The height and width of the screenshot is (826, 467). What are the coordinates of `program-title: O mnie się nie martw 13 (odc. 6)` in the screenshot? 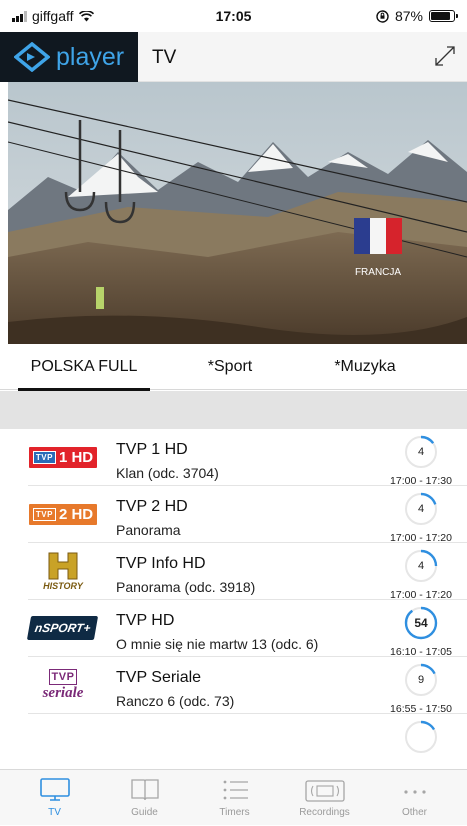 It's located at (217, 644).